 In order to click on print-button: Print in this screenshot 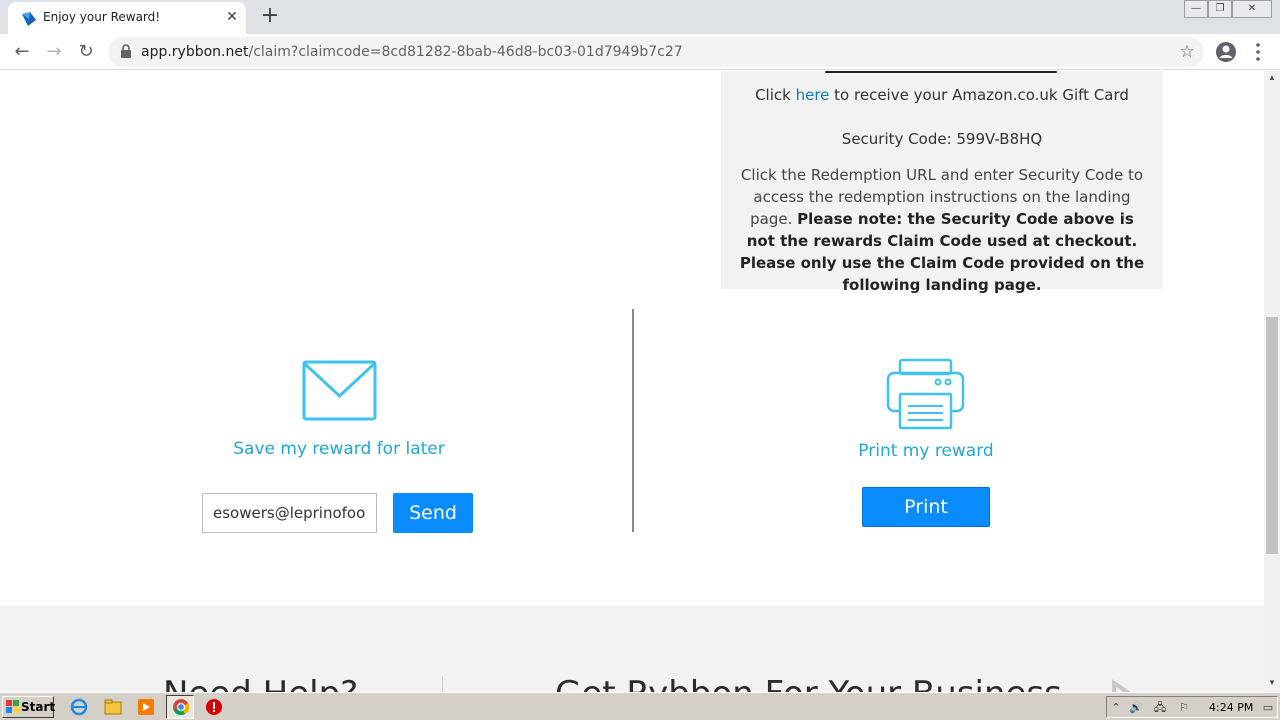, I will do `click(926, 507)`.